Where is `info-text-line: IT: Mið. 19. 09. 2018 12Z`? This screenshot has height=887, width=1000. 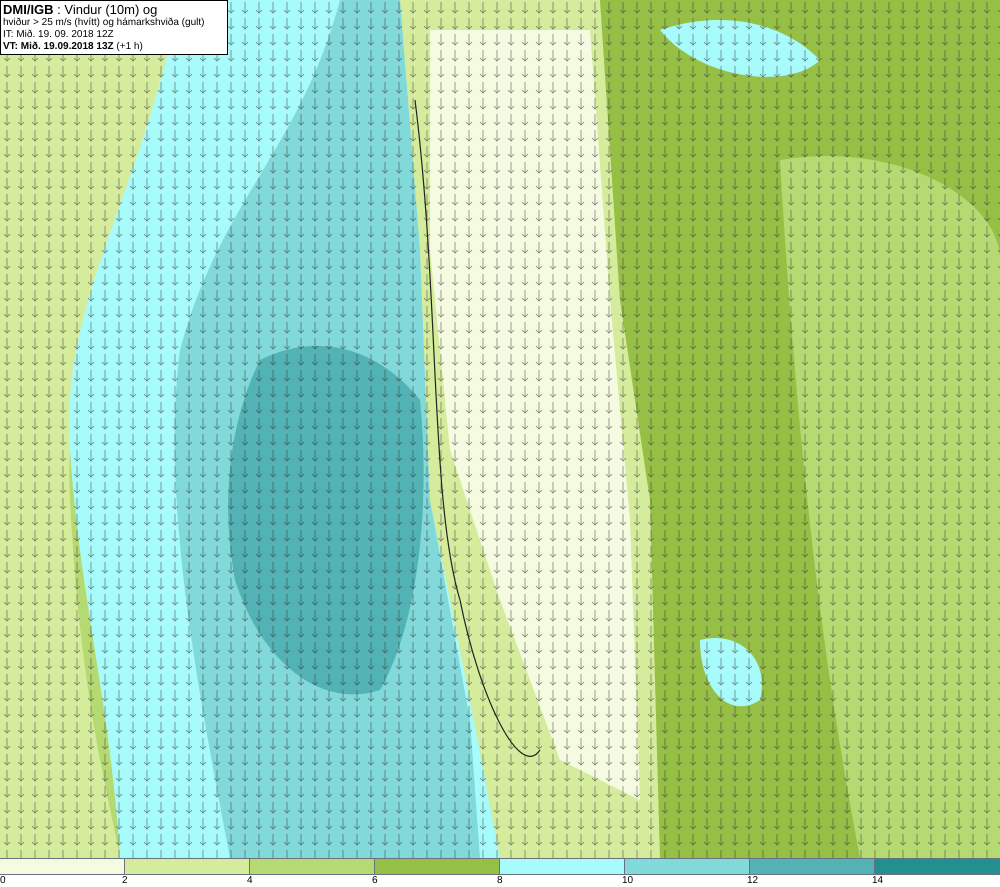 info-text-line: IT: Mið. 19. 09. 2018 12Z is located at coordinates (59, 35).